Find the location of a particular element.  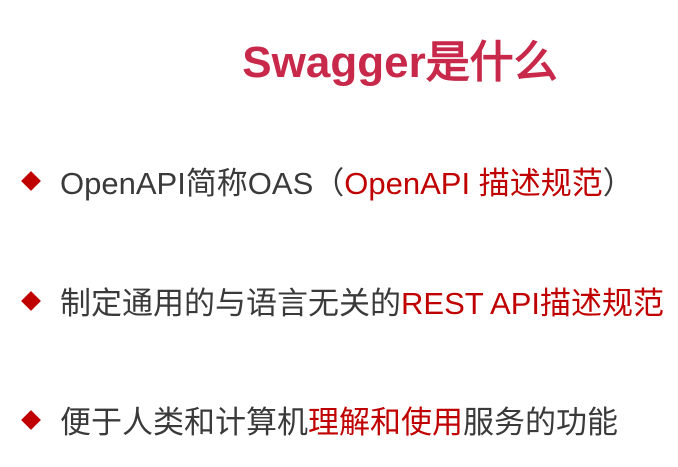

bullet-highlight: OpenAPI 描述规范 is located at coordinates (473, 183).